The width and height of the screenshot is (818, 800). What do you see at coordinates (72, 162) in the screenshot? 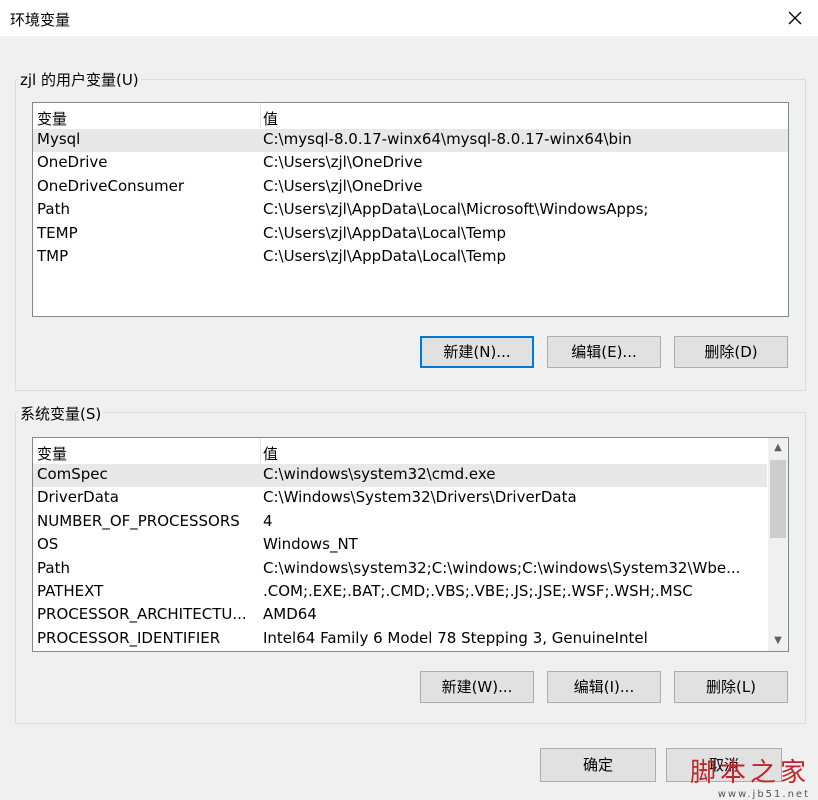
I see `var-name: OneDrive` at bounding box center [72, 162].